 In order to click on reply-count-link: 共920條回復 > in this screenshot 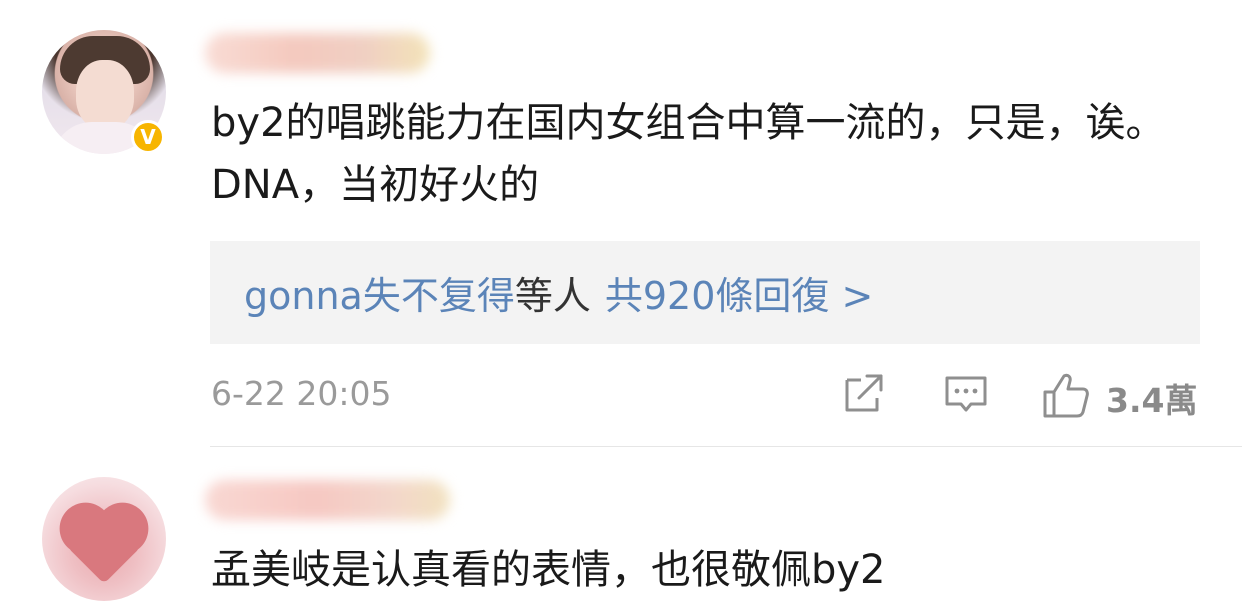, I will do `click(739, 292)`.